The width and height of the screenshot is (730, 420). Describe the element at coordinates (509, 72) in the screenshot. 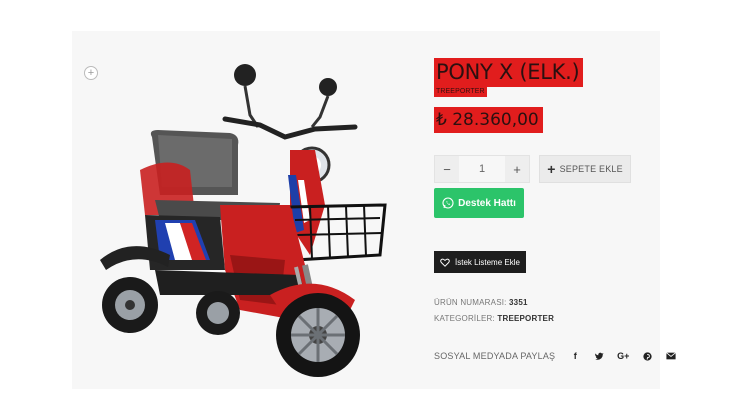

I see `product-title: PONY X (ELK.)` at that location.